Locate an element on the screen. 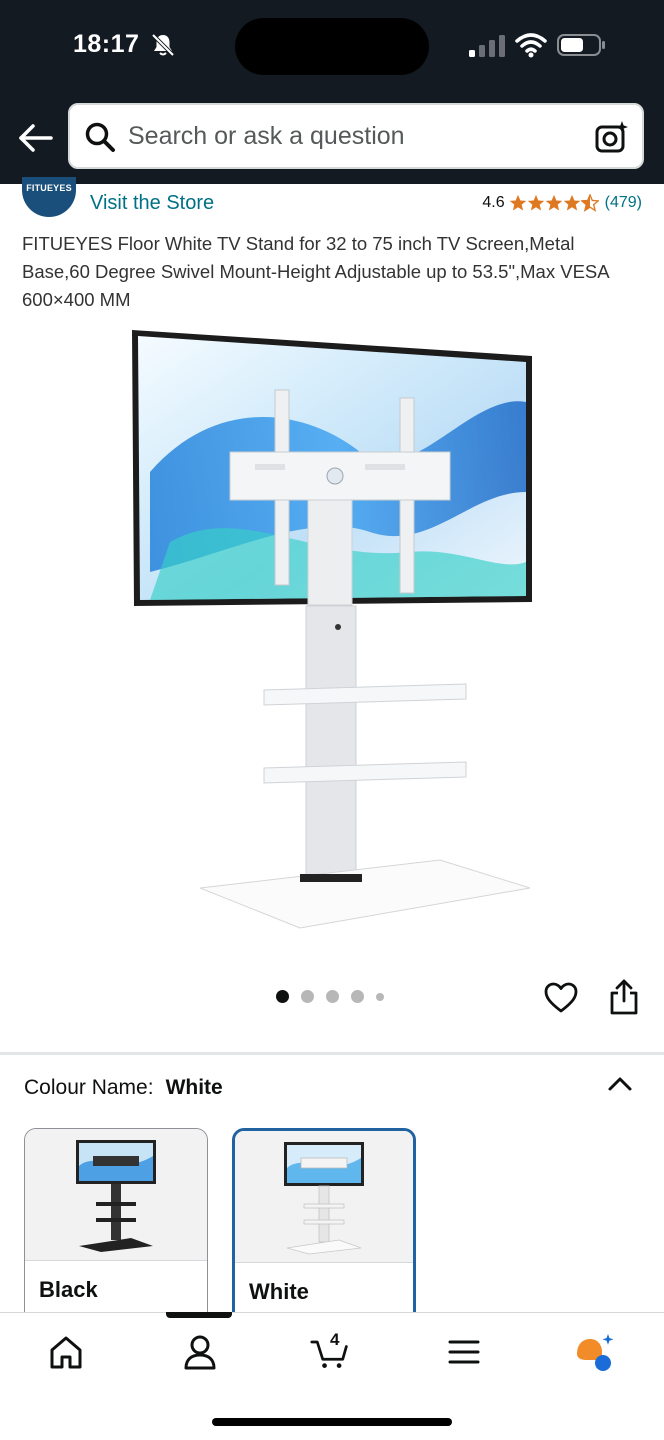 The image size is (664, 1440). rating: 4.6 (479) is located at coordinates (562, 203).